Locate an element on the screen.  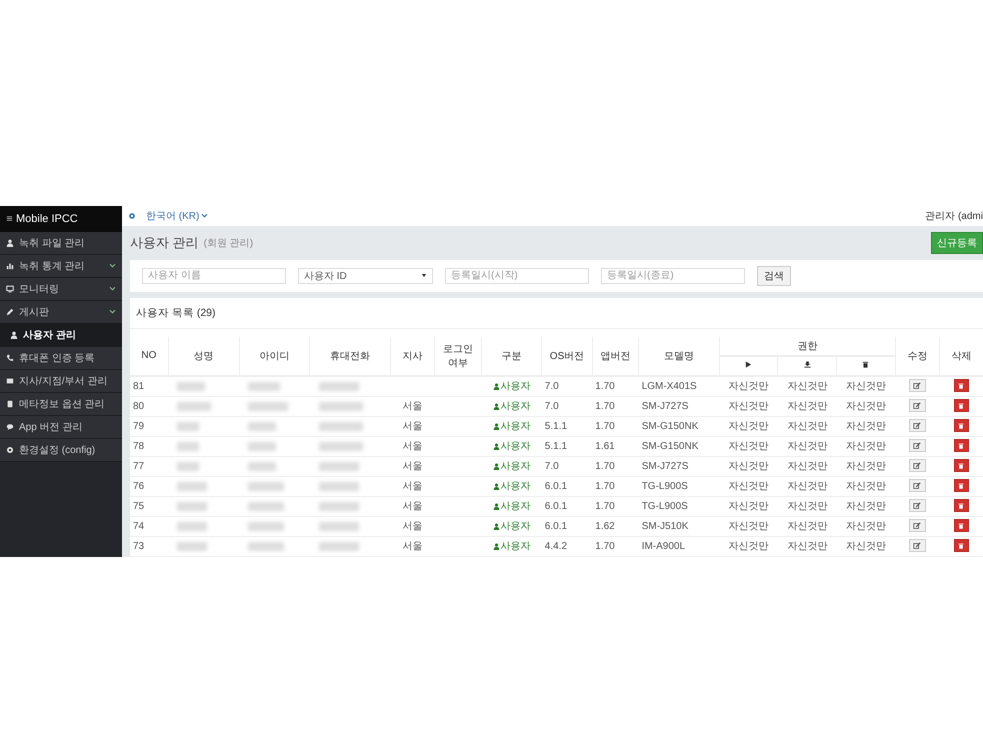
caret-down-icon is located at coordinates (204, 215).